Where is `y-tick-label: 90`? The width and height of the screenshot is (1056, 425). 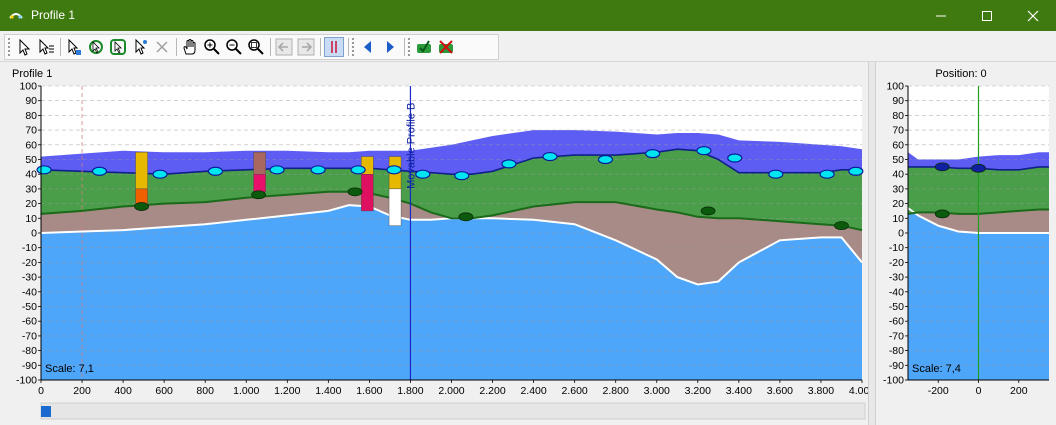
y-tick-label: 90 is located at coordinates (898, 101).